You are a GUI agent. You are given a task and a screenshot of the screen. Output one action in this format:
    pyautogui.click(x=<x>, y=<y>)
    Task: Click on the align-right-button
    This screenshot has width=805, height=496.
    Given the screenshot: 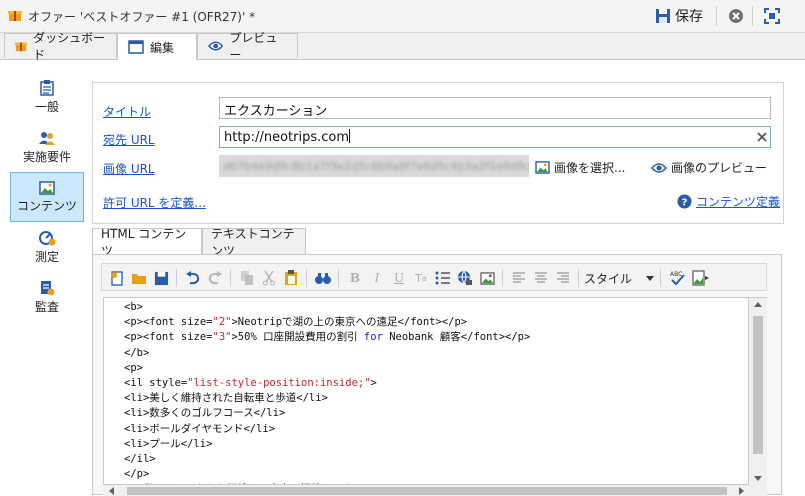 What is the action you would take?
    pyautogui.click(x=563, y=278)
    